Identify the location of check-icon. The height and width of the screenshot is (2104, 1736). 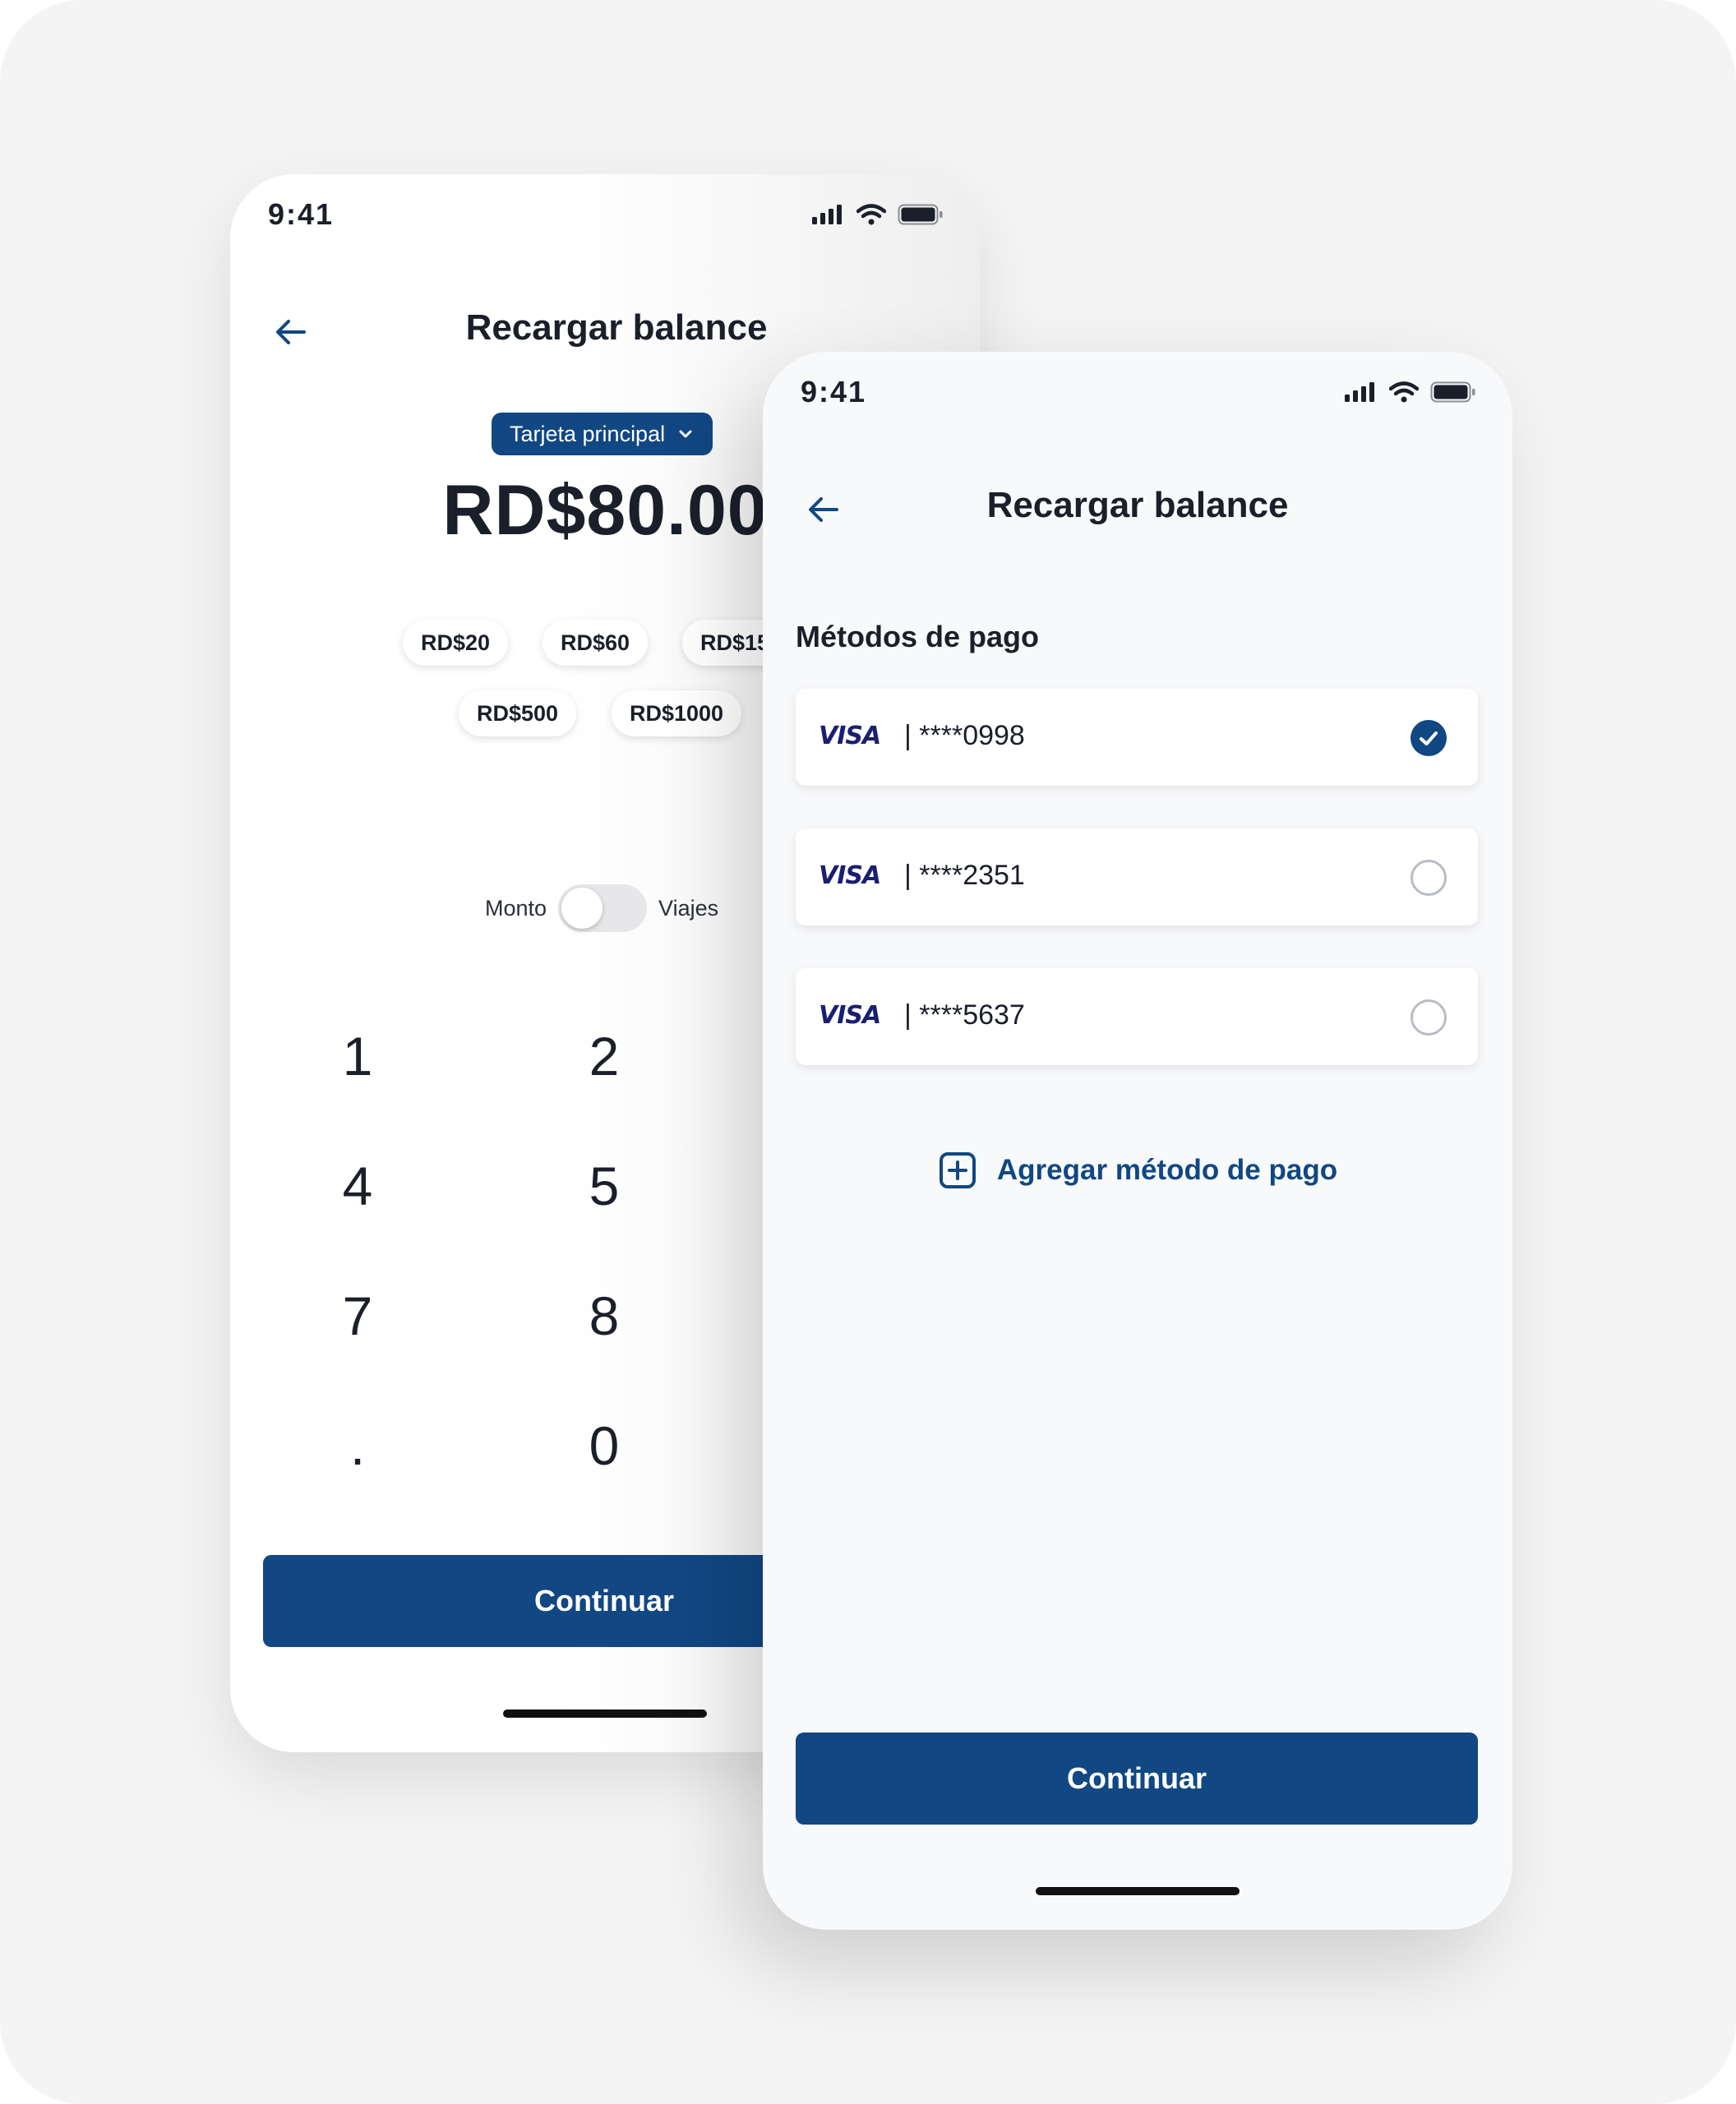
(1429, 738).